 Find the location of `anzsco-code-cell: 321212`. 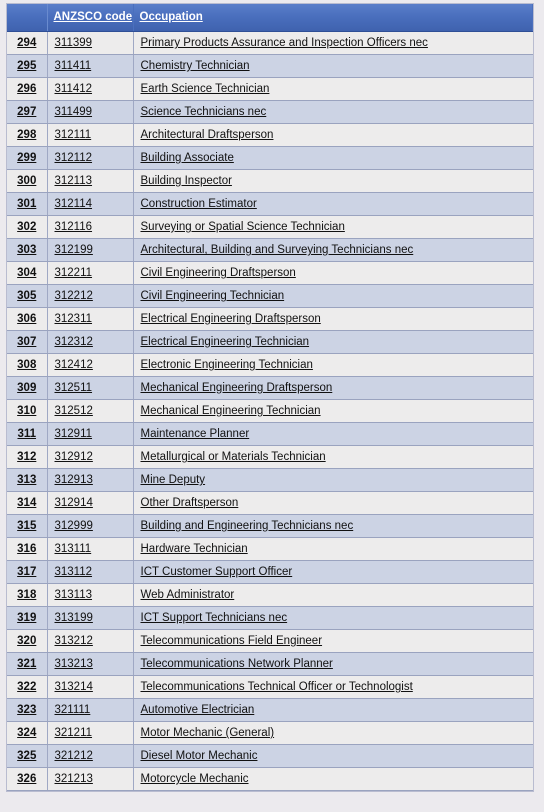

anzsco-code-cell: 321212 is located at coordinates (90, 756).